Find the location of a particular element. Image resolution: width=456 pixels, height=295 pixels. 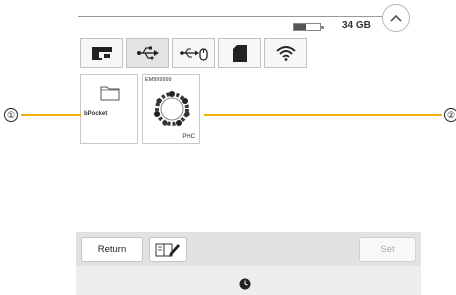

tab-usb is located at coordinates (147, 53).